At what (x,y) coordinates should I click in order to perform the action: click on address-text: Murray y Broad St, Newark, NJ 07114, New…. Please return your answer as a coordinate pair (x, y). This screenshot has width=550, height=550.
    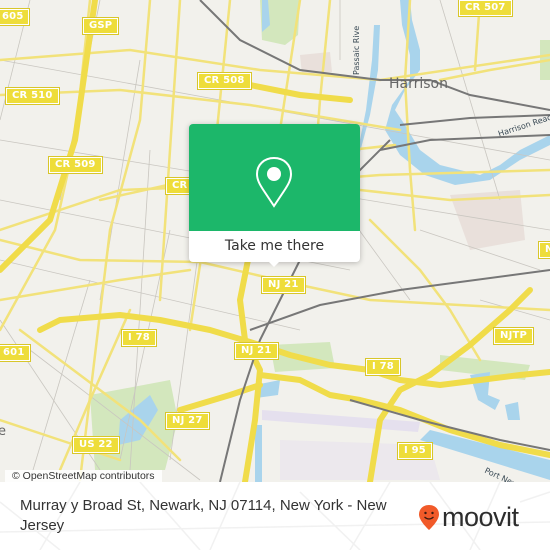
    Looking at the image, I should click on (203, 515).